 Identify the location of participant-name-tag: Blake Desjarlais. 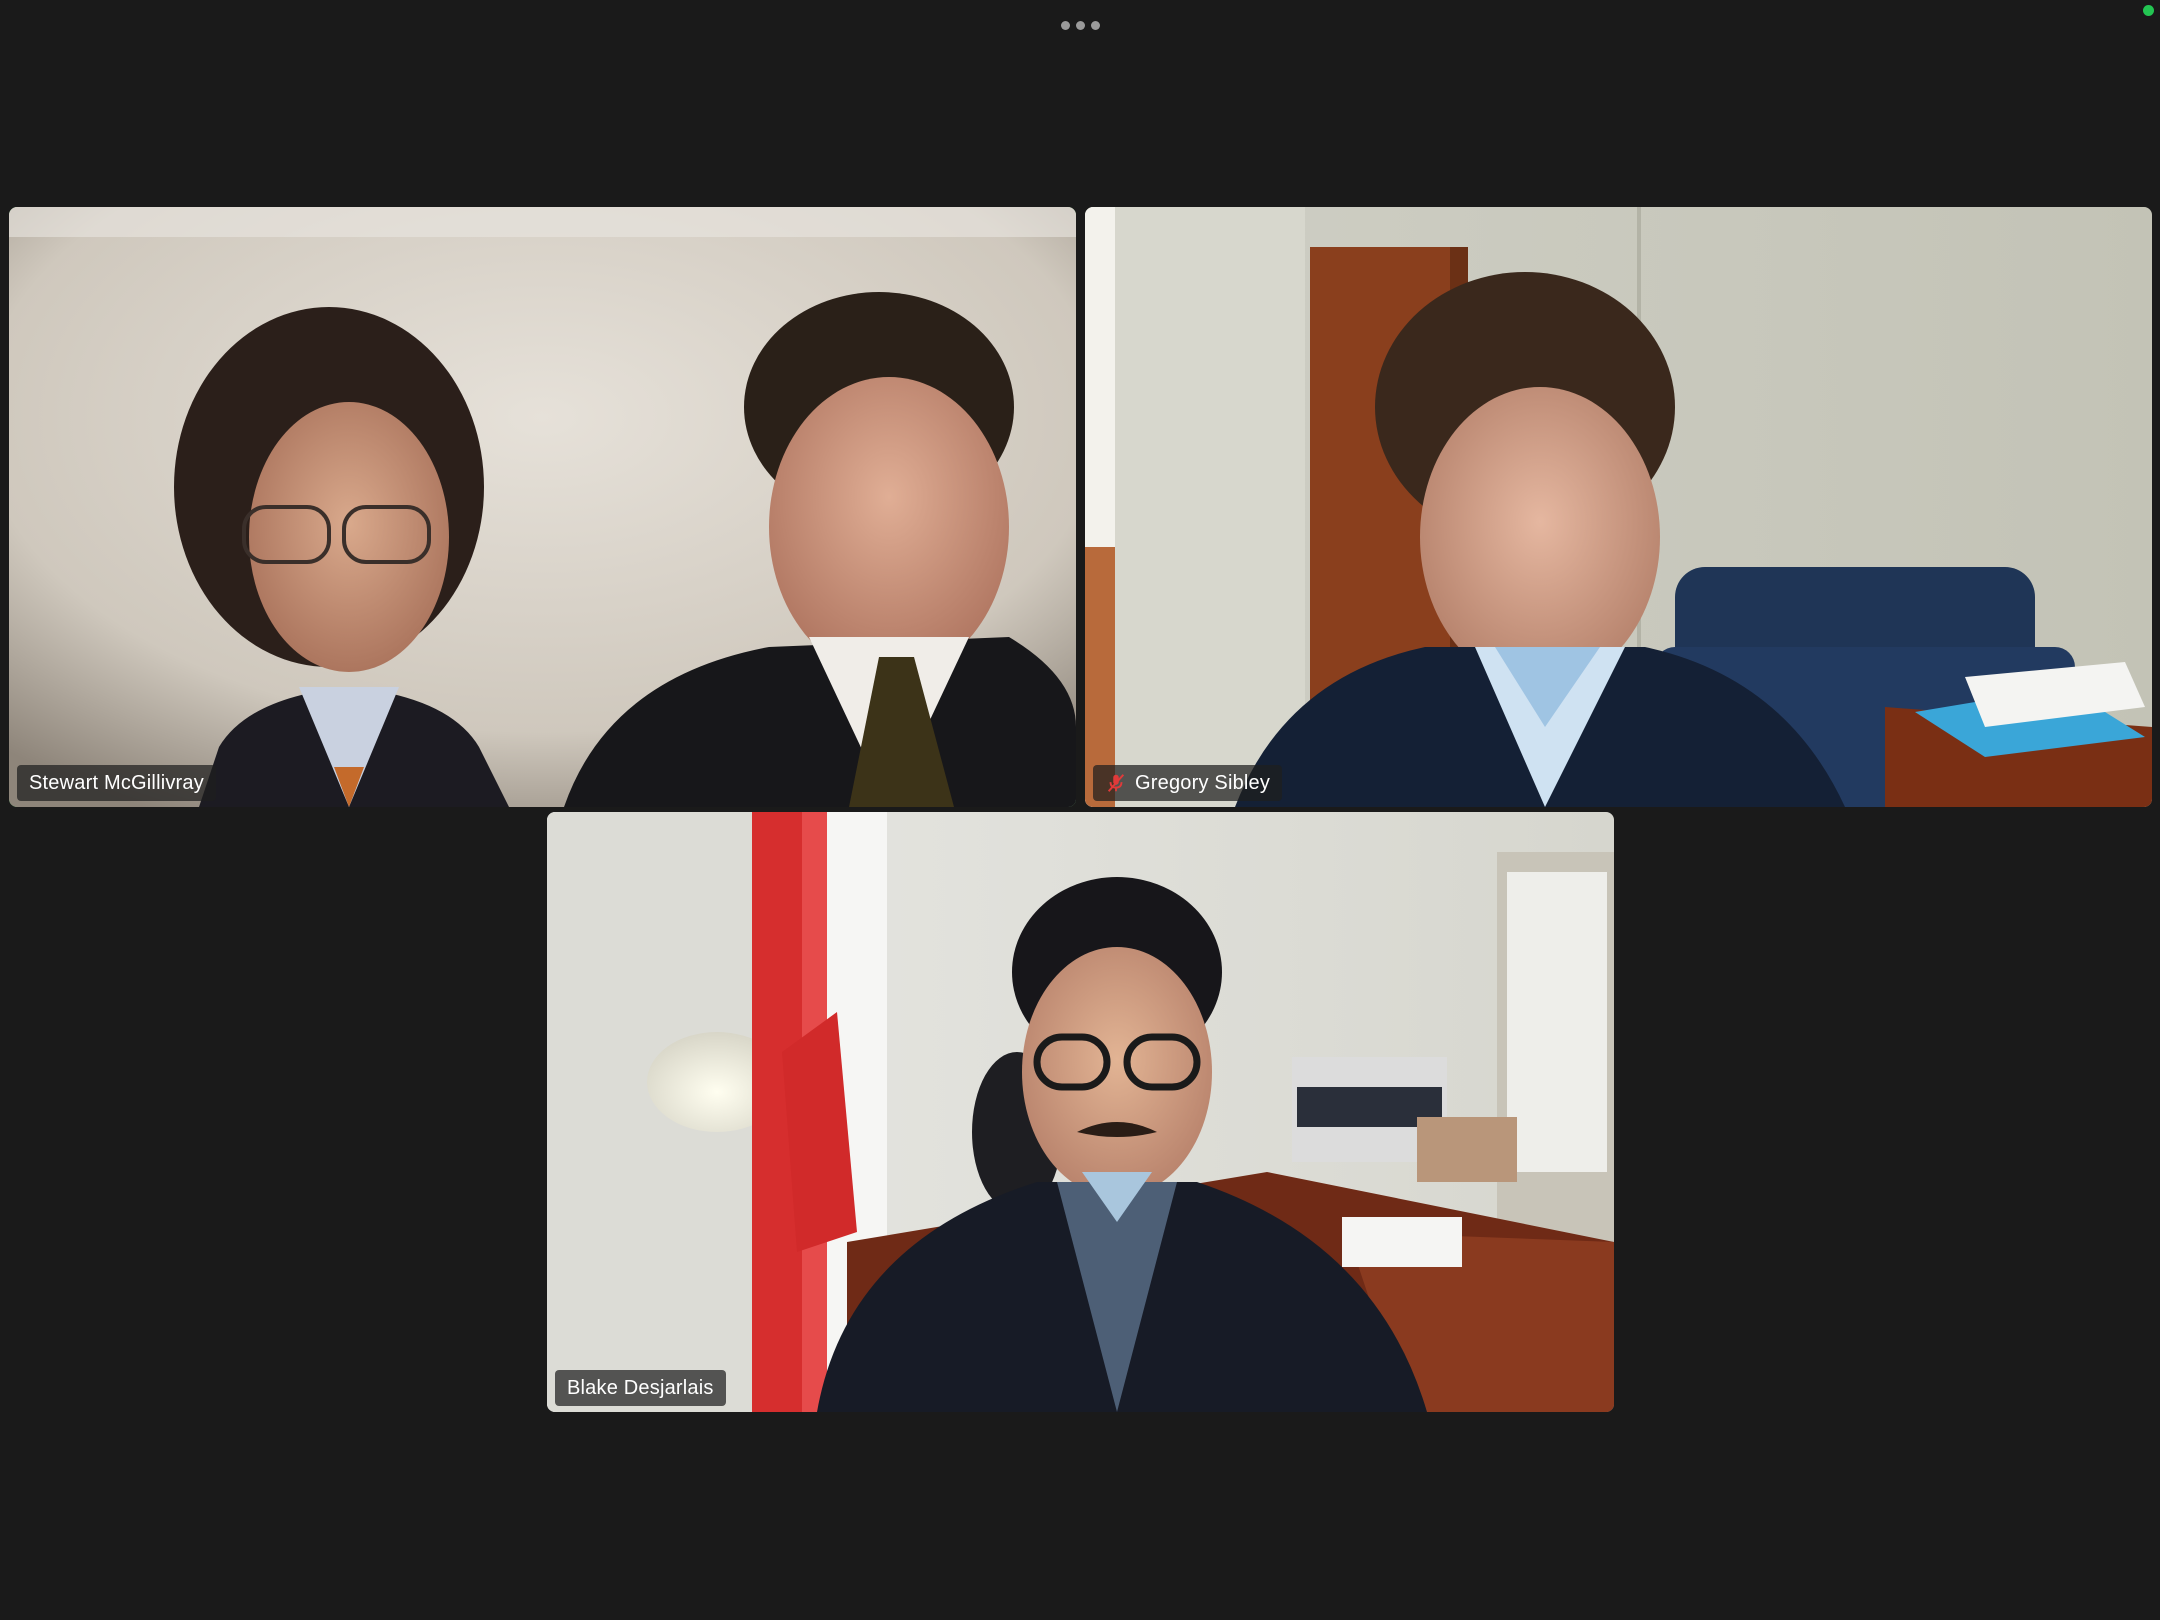
(640, 1388).